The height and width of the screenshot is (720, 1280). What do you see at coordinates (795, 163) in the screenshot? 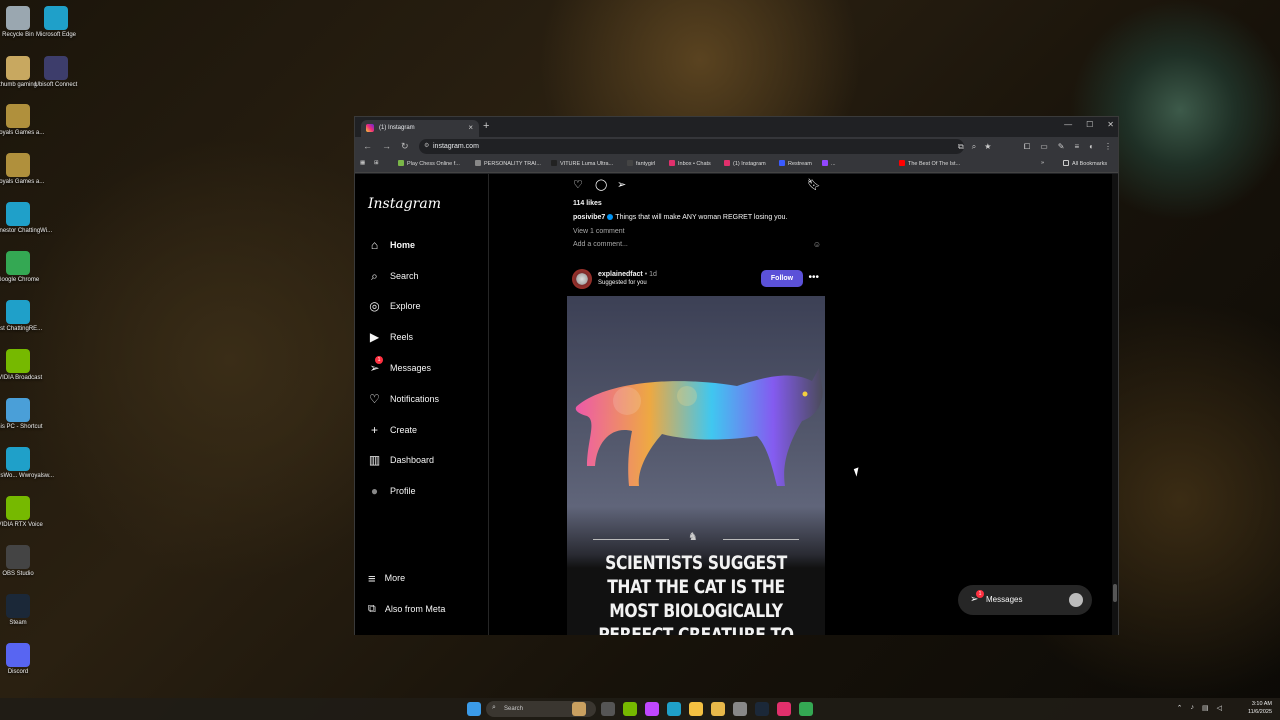
I see `bookmark-item: Restream` at bounding box center [795, 163].